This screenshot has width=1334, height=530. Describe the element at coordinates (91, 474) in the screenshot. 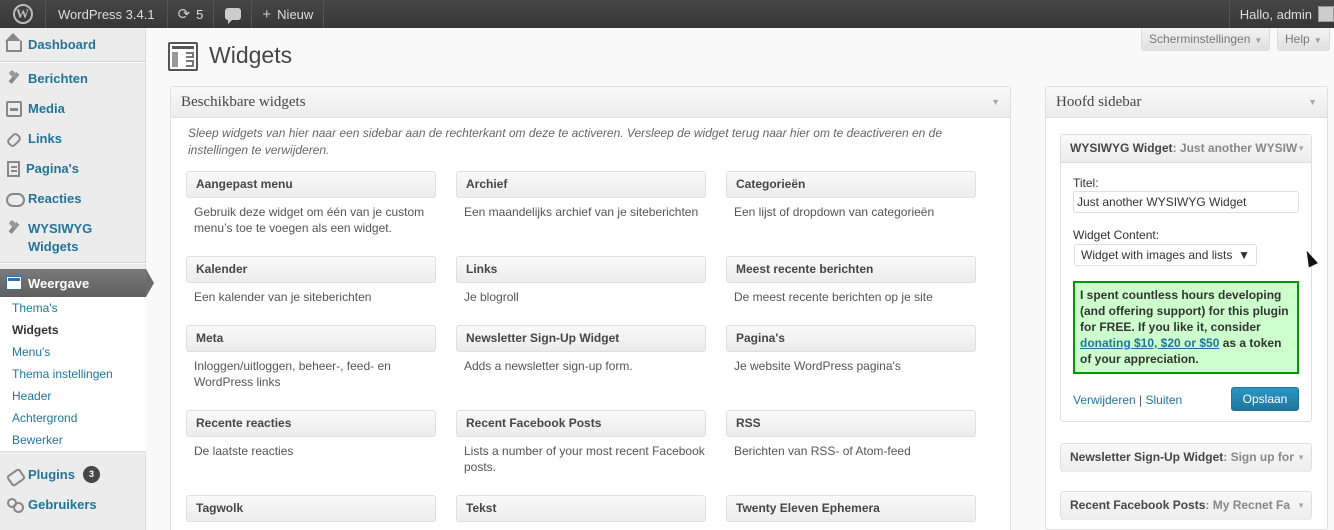

I see `plugins-update-count: 3` at that location.